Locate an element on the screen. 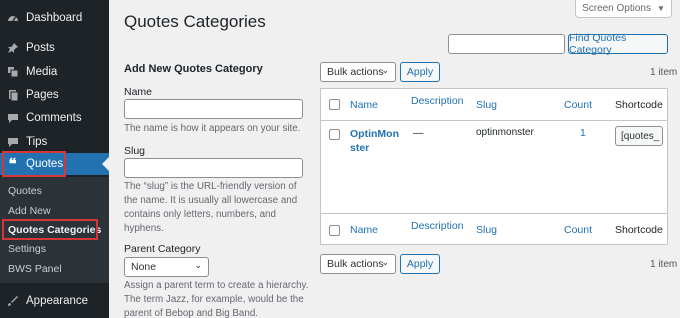 The image size is (680, 318). apply-button-bottom: Apply is located at coordinates (420, 264).